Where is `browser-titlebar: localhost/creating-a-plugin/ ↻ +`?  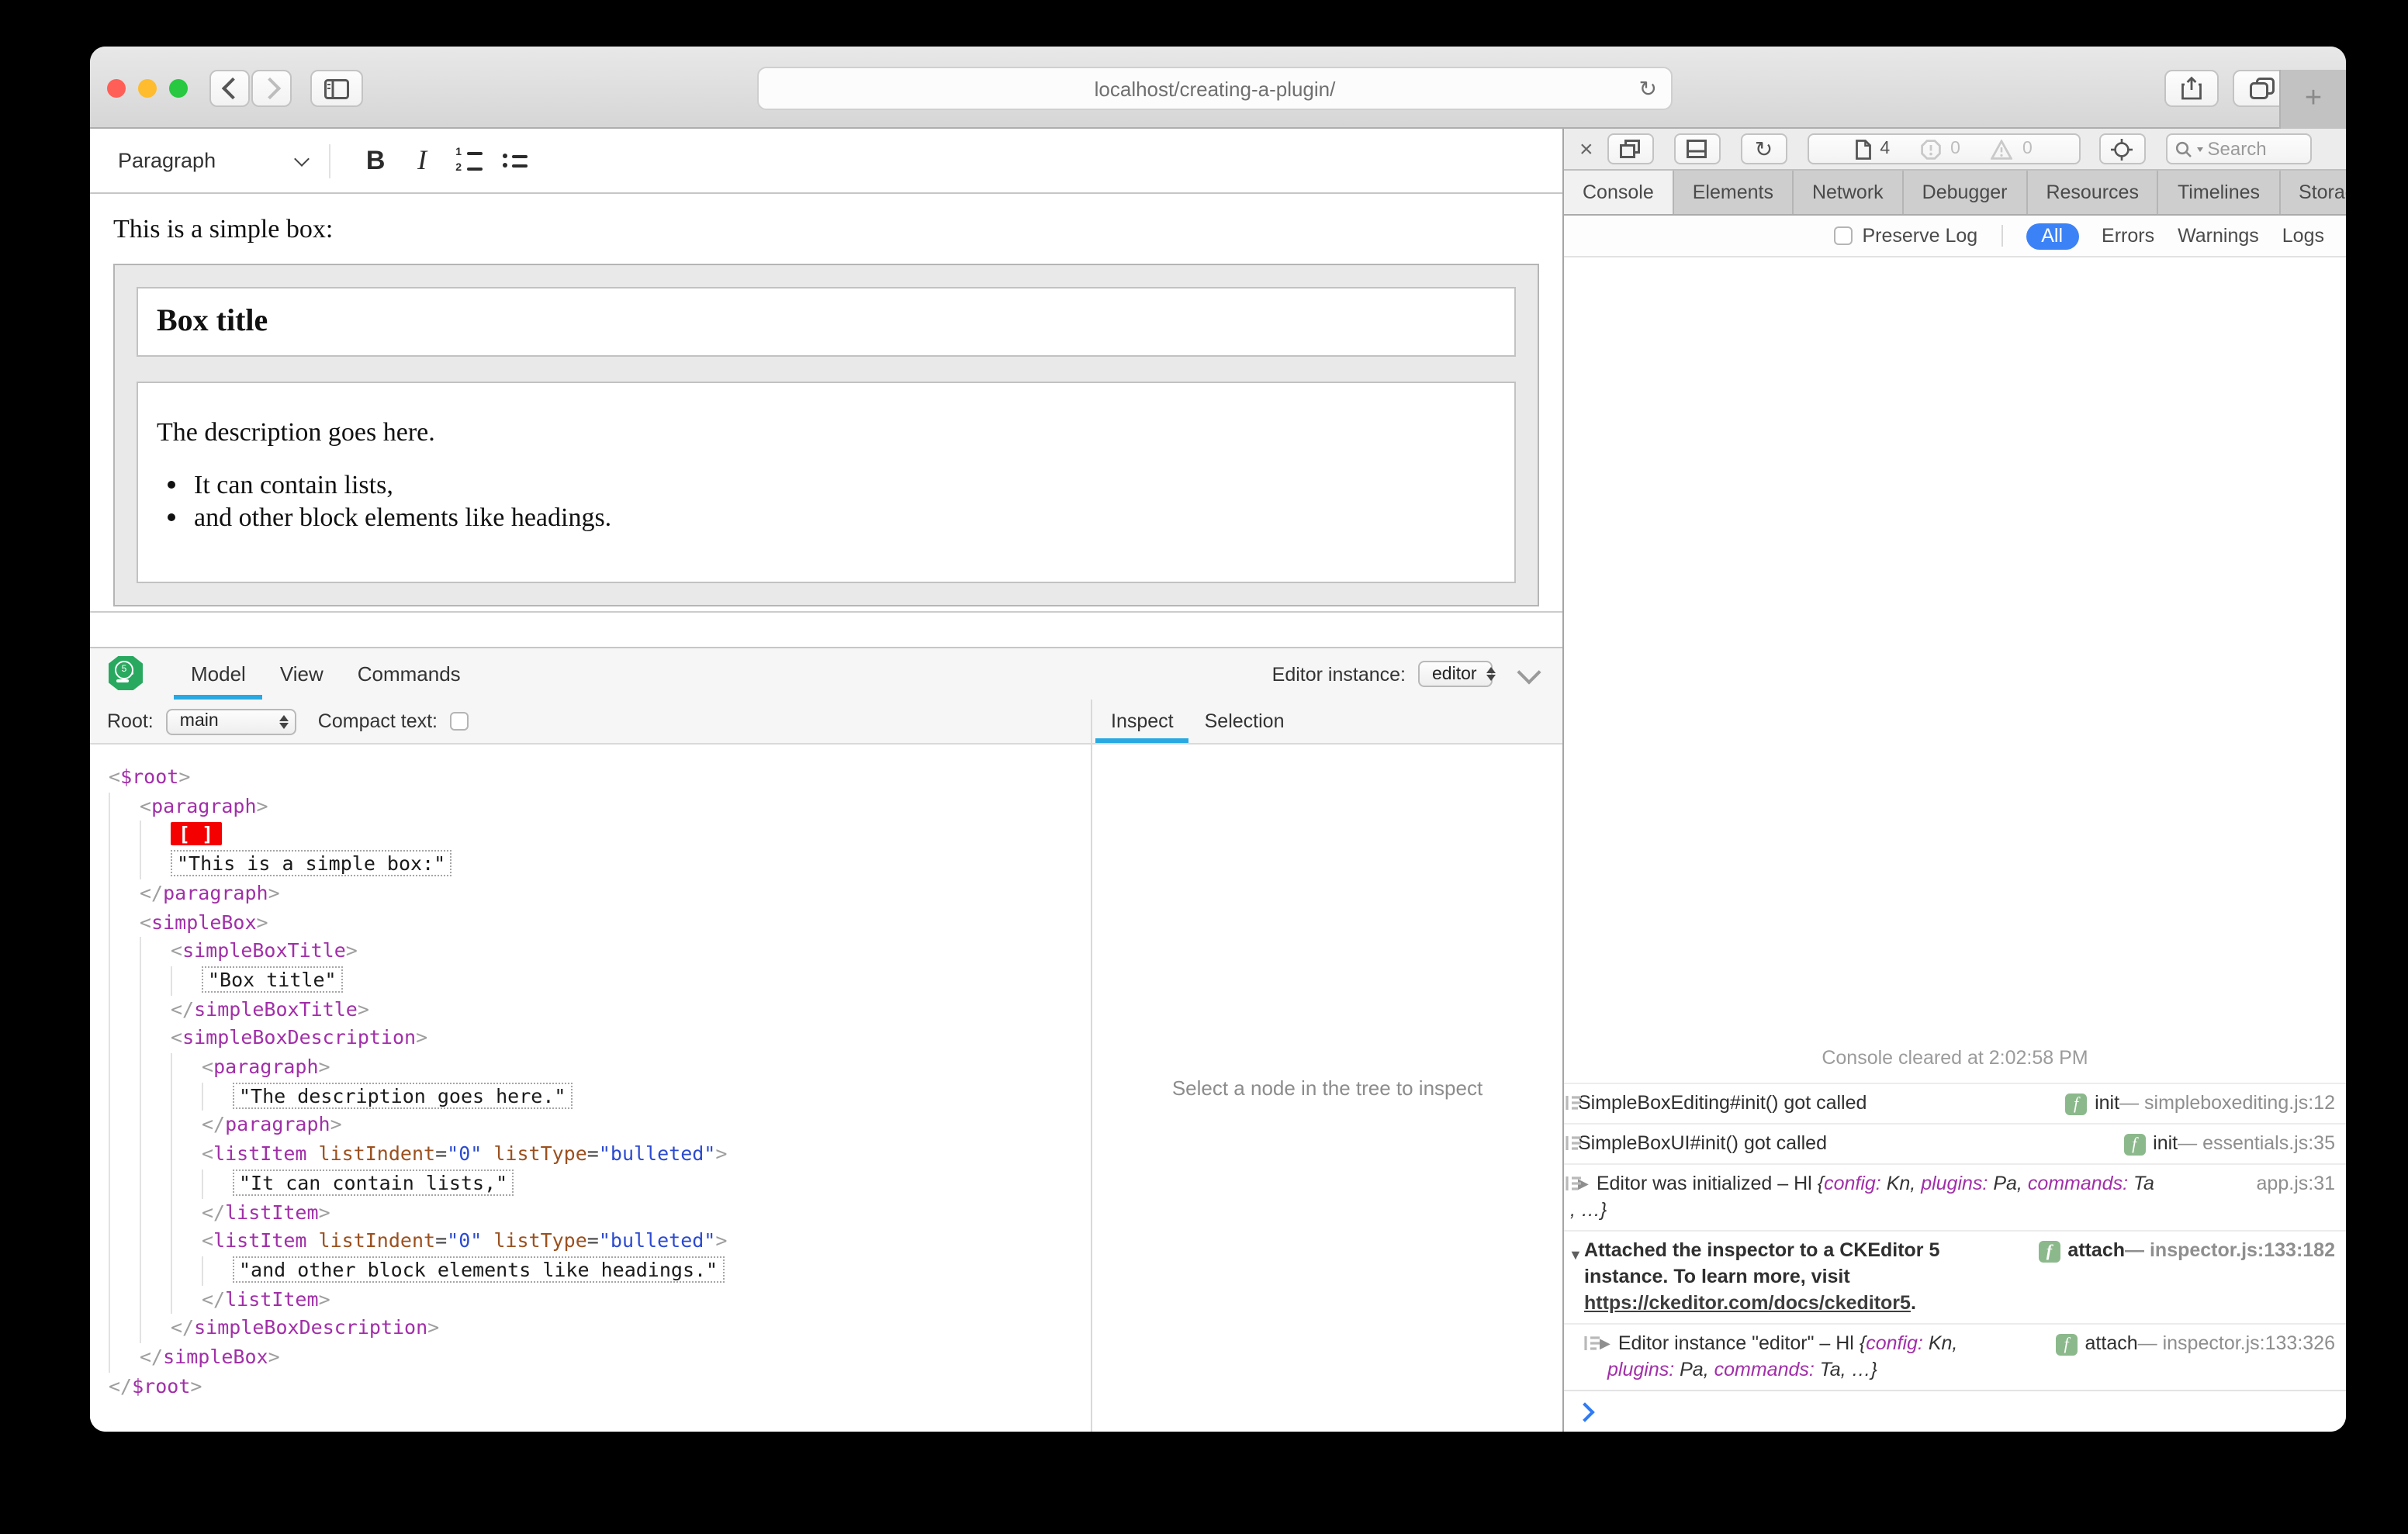
browser-titlebar: localhost/creating-a-plugin/ ↻ + is located at coordinates (1218, 88).